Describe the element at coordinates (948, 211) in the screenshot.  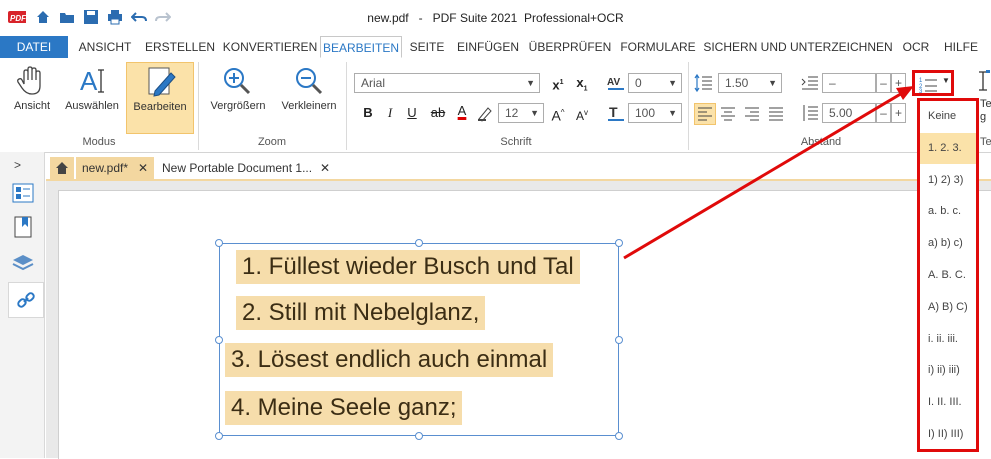
I see `numbering-option: a. b. c.` at that location.